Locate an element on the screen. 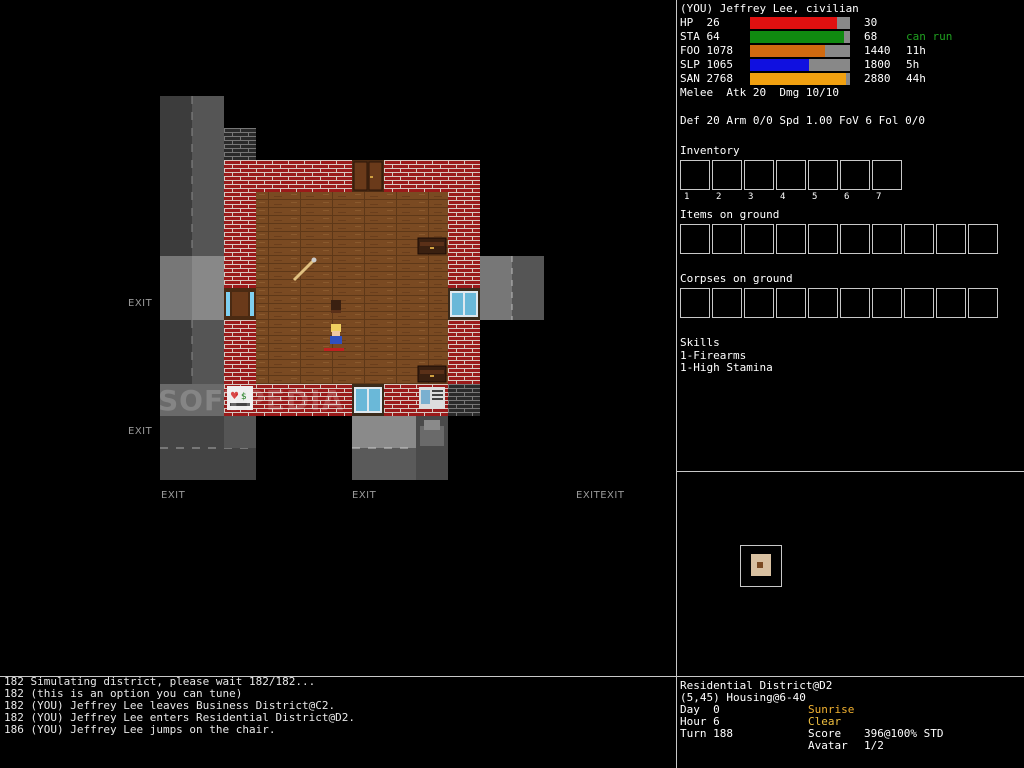 The height and width of the screenshot is (768, 1024). minimap-box is located at coordinates (761, 566).